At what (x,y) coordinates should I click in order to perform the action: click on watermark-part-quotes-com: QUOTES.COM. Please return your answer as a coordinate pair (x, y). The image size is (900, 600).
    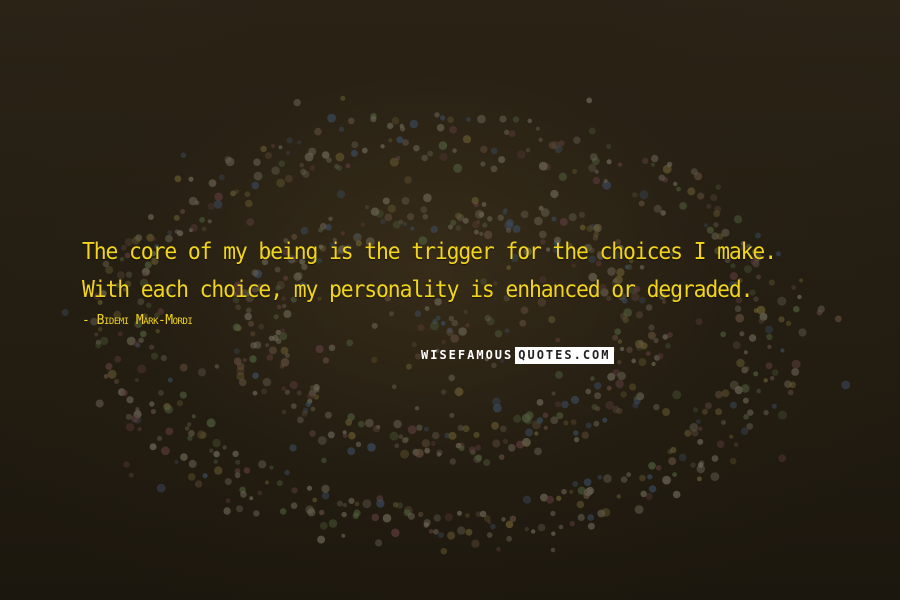
    Looking at the image, I should click on (564, 355).